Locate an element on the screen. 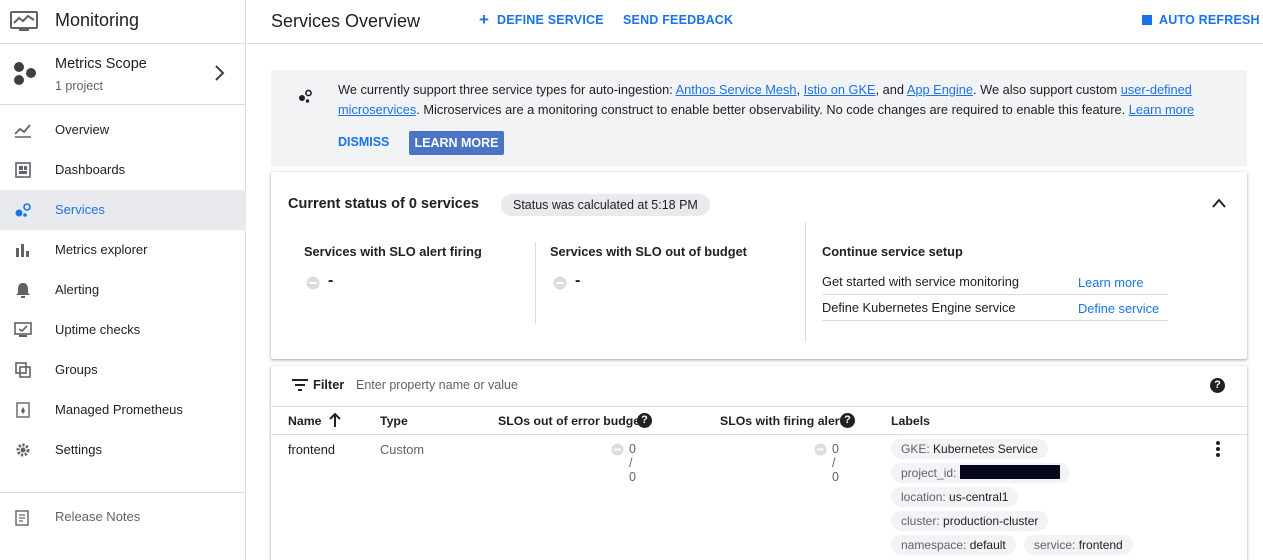 The width and height of the screenshot is (1263, 560). label-value: production-cluster is located at coordinates (991, 521).